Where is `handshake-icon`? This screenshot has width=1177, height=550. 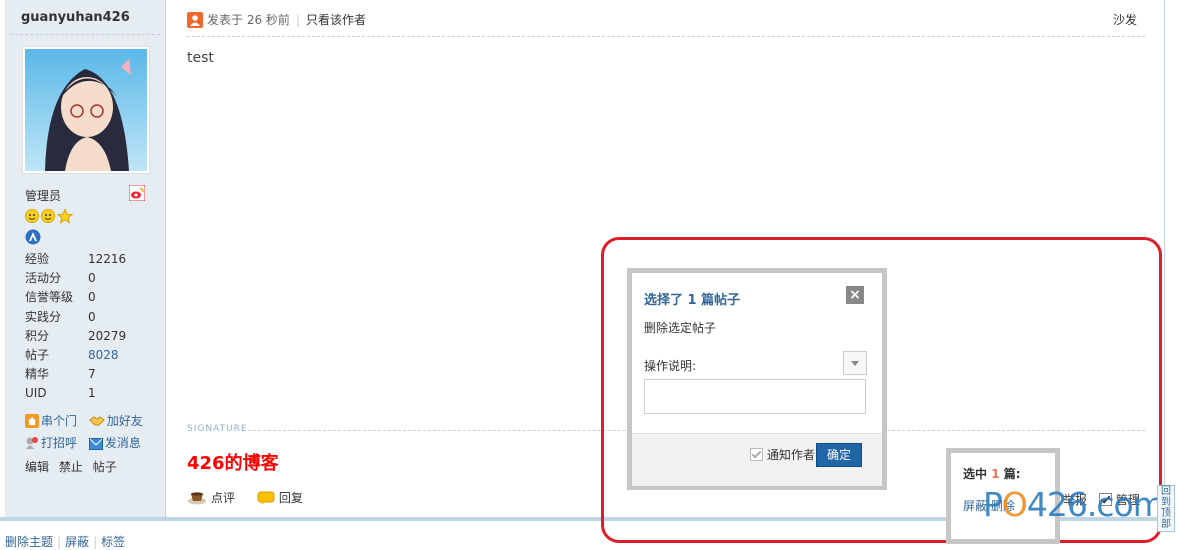
handshake-icon is located at coordinates (97, 421).